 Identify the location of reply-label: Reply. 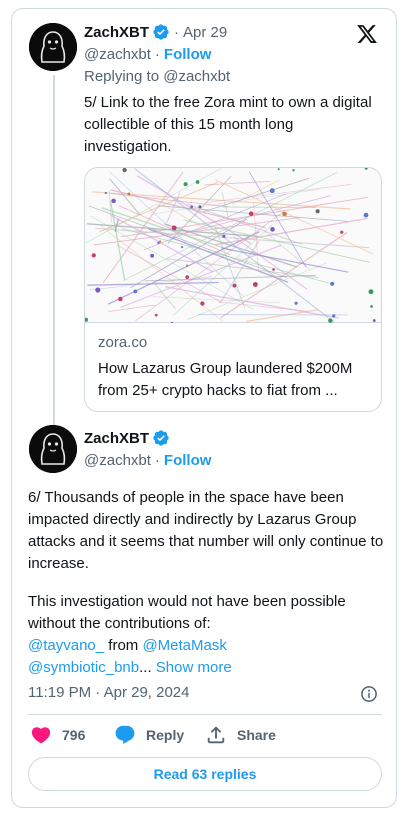
(165, 735).